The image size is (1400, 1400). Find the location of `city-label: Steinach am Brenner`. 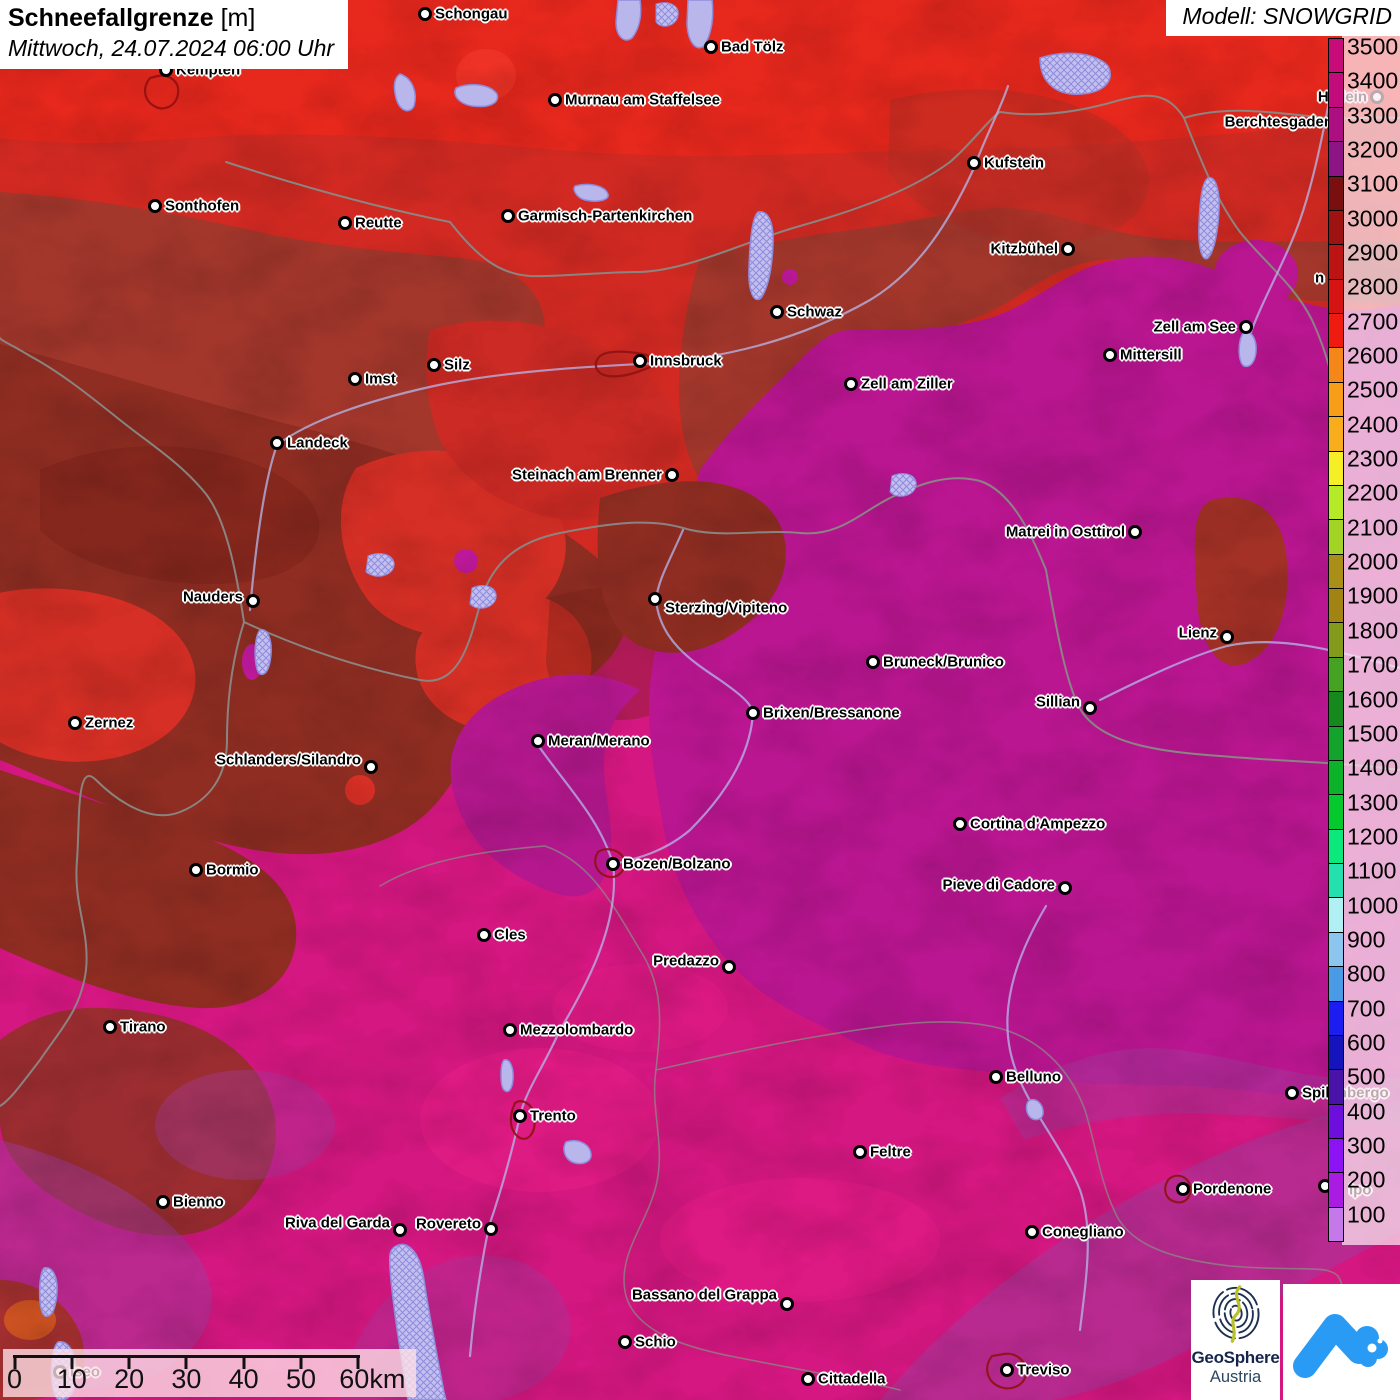

city-label: Steinach am Brenner is located at coordinates (586, 475).